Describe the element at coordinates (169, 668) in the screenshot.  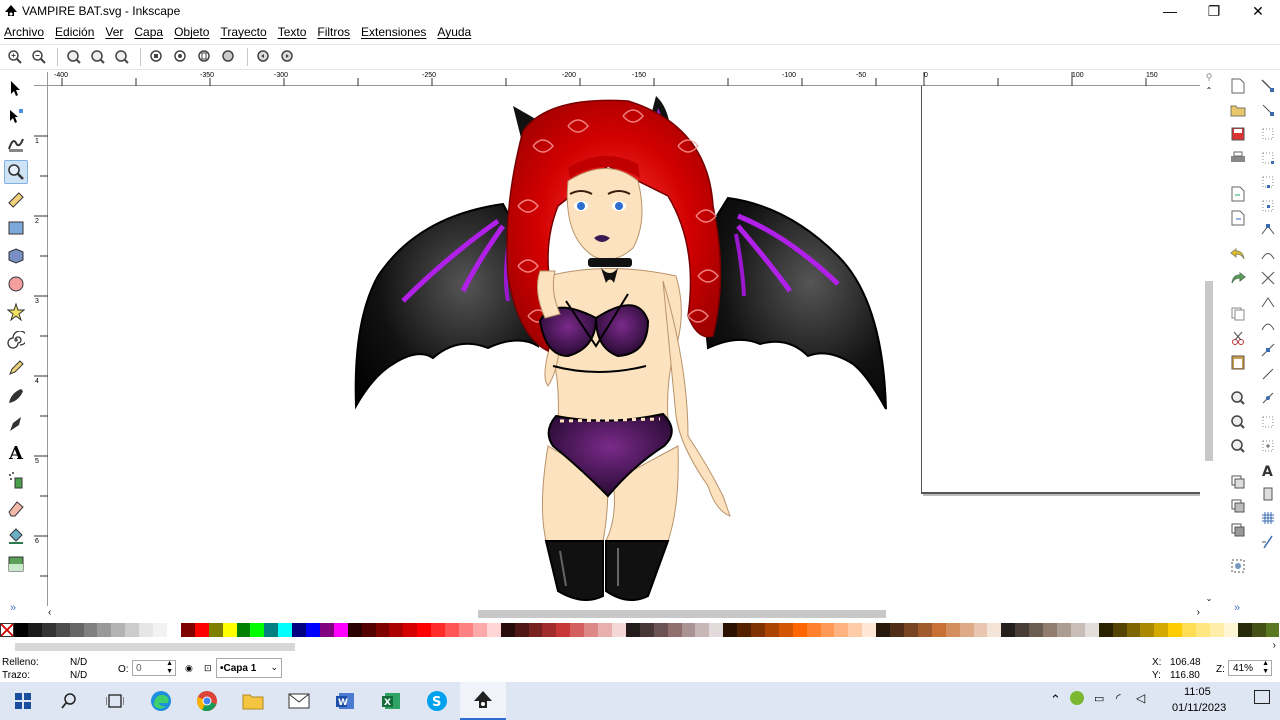
I see `spin-arrows-icon: ▲ ▼` at that location.